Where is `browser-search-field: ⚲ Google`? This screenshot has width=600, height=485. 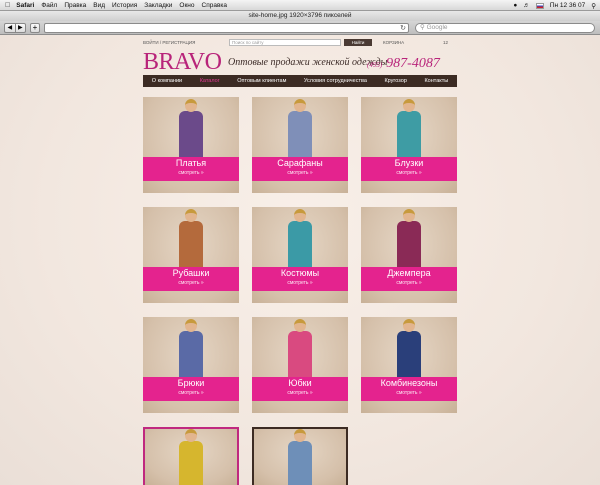
browser-search-field: ⚲ Google is located at coordinates (505, 28).